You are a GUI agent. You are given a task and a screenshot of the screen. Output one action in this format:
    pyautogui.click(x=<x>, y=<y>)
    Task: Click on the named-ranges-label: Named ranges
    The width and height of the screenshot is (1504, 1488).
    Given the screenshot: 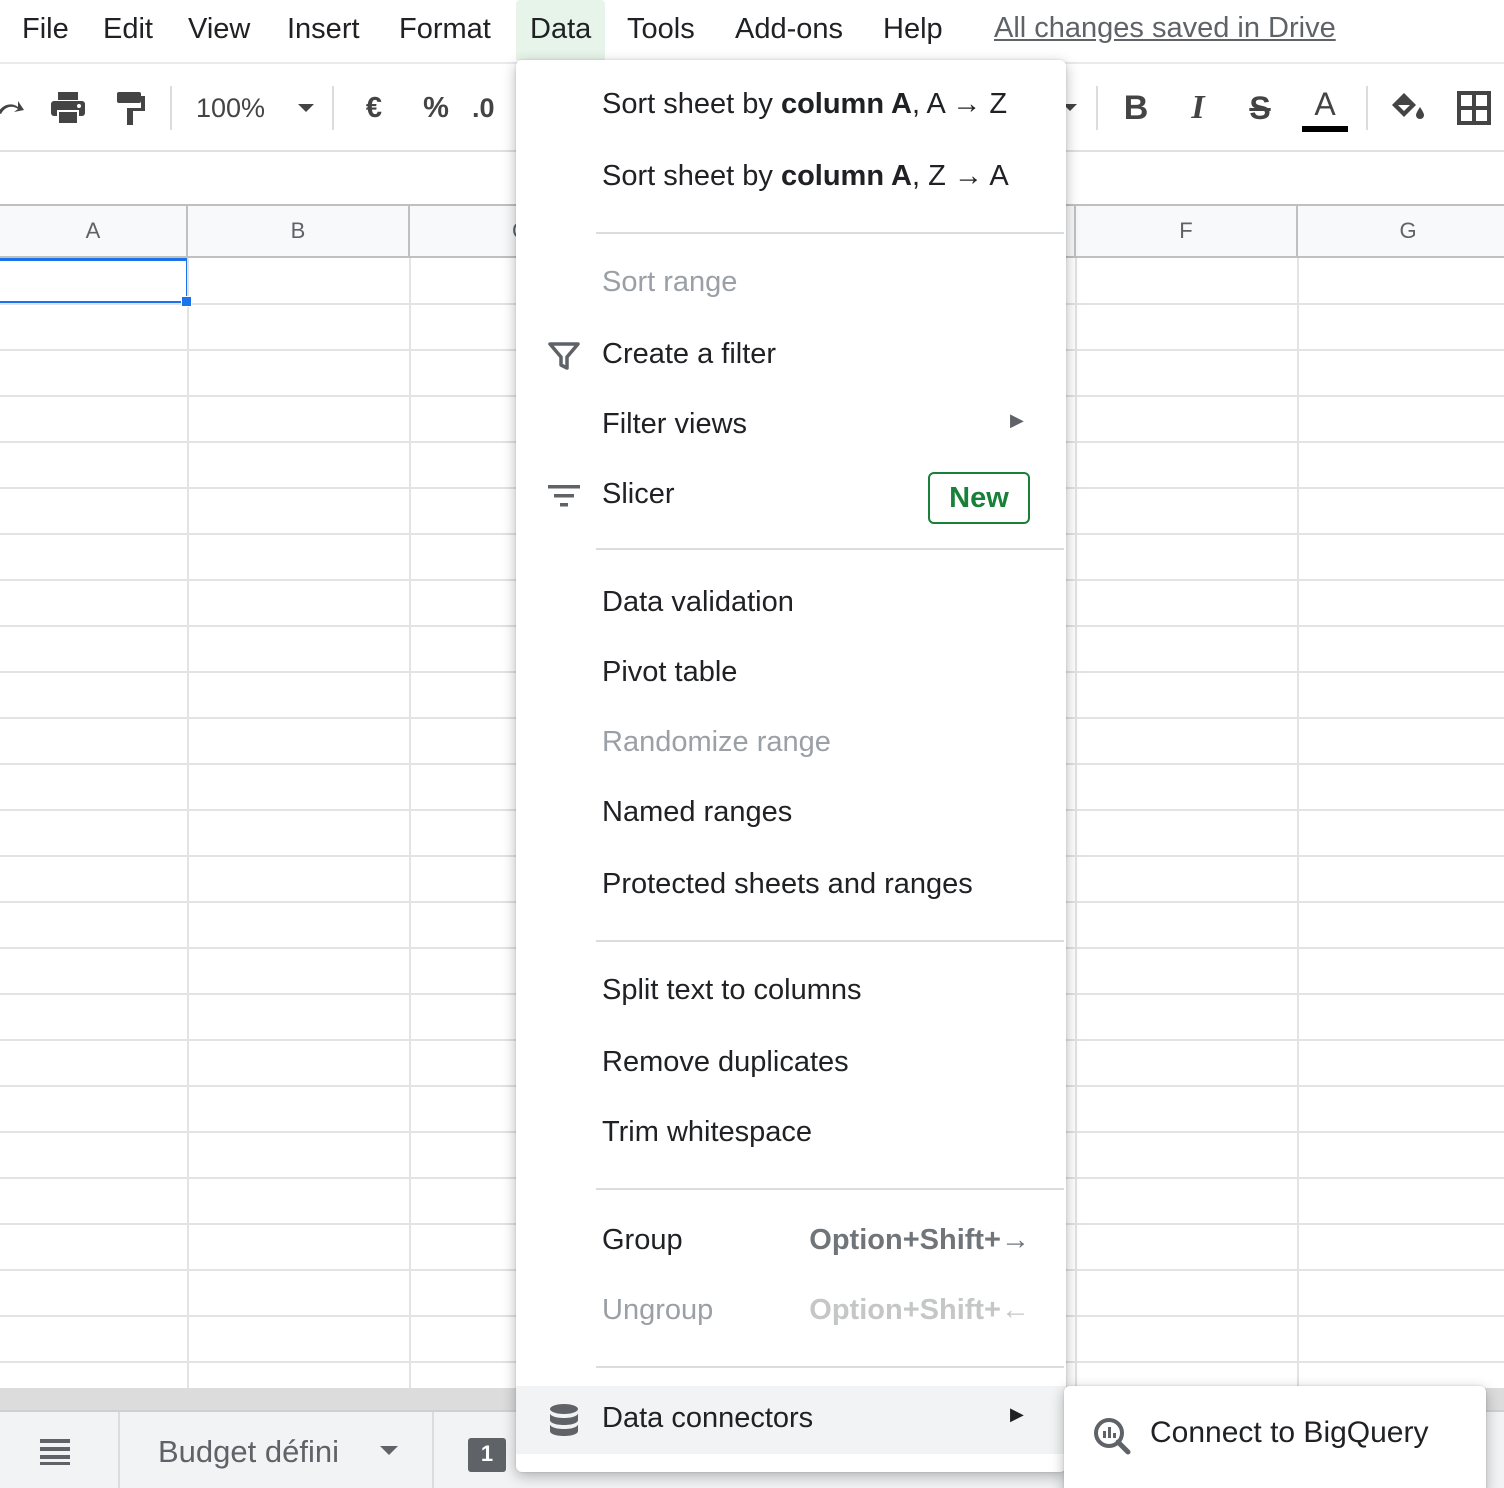 What is the action you would take?
    pyautogui.click(x=697, y=812)
    